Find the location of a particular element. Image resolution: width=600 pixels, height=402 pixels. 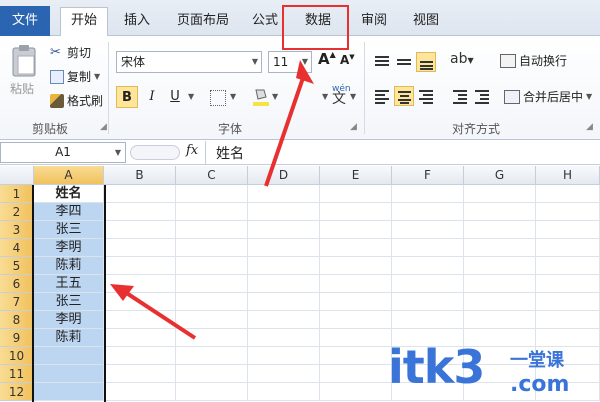

cell-a: 王五 is located at coordinates (69, 284).